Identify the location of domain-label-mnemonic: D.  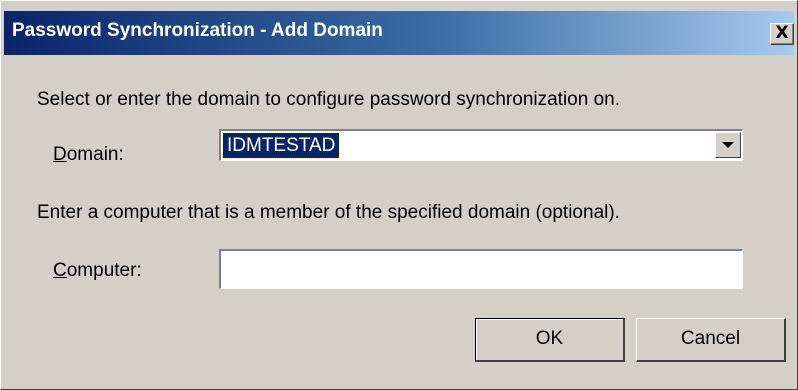
(60, 154).